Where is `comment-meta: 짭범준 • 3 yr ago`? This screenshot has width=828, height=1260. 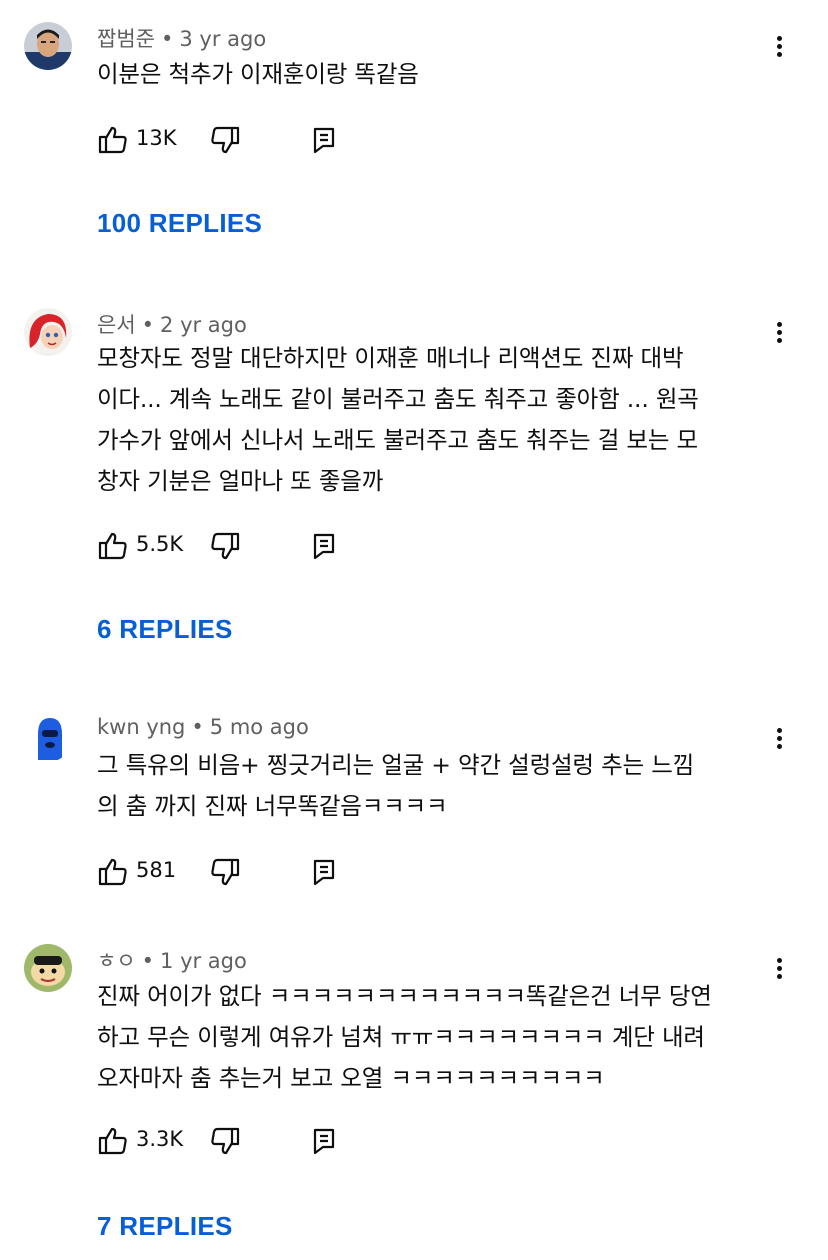 comment-meta: 짭범준 • 3 yr ago is located at coordinates (181, 38).